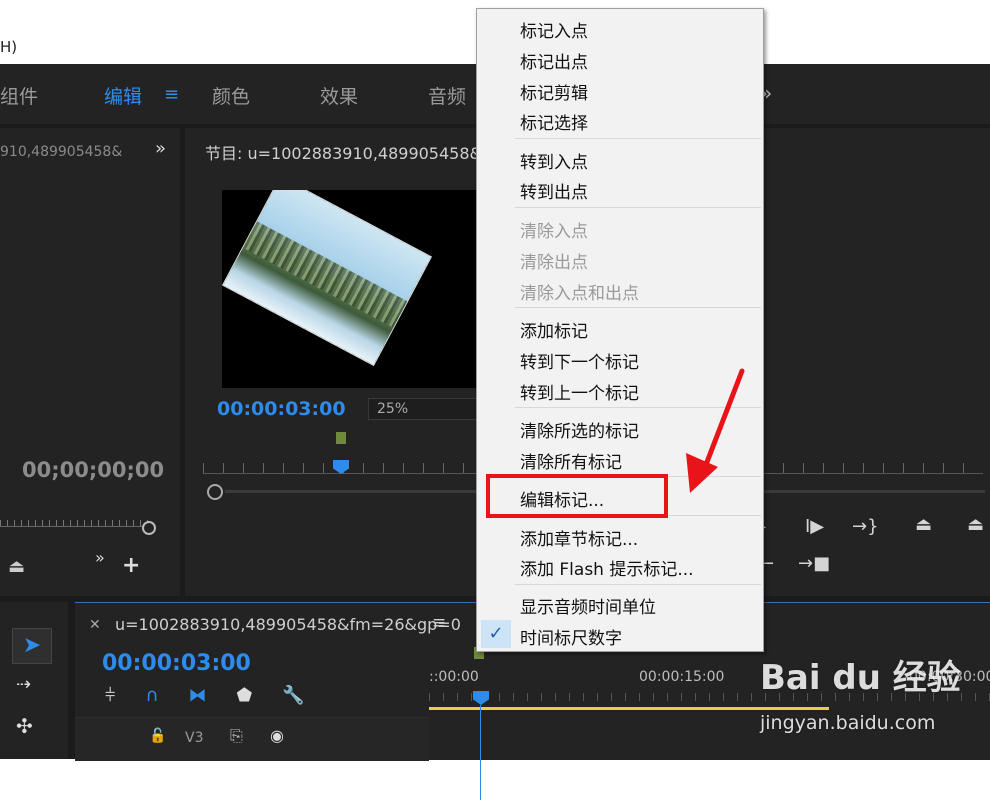  I want to click on menu-item-mark-out: 标记出点, so click(554, 60).